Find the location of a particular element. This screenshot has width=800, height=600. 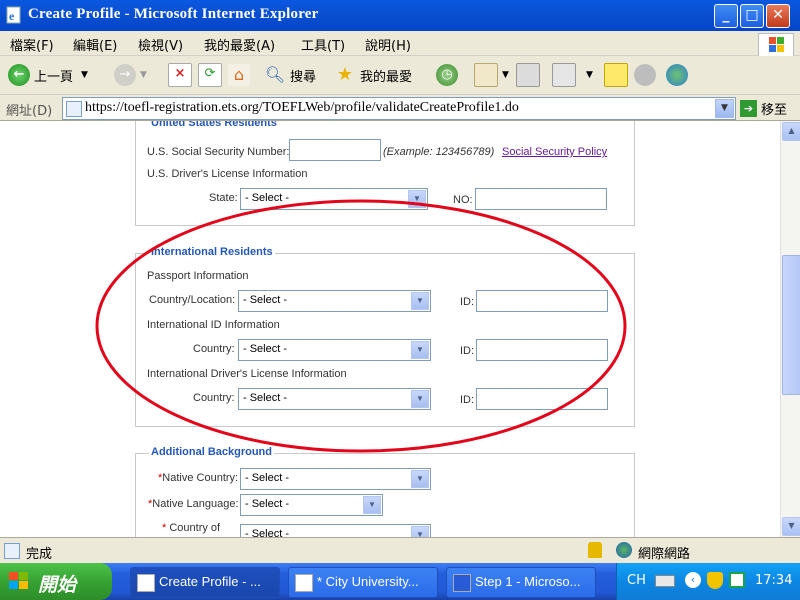

history-button: ◷ is located at coordinates (449, 75).